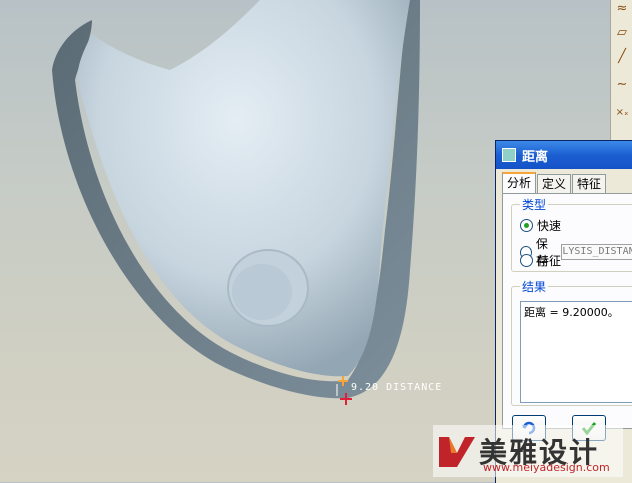 Image resolution: width=632 pixels, height=483 pixels. Describe the element at coordinates (576, 352) in the screenshot. I see `result-textbox: 距离 = 9.20000。` at that location.